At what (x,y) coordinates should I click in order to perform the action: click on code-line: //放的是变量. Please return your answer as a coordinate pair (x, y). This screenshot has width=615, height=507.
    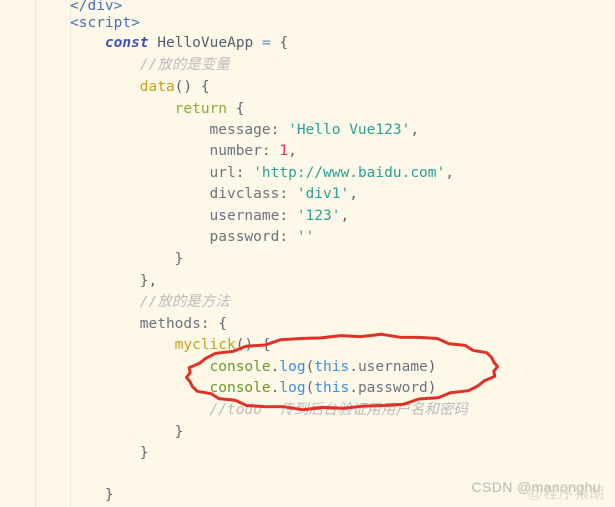
    Looking at the image, I should click on (115, 65).